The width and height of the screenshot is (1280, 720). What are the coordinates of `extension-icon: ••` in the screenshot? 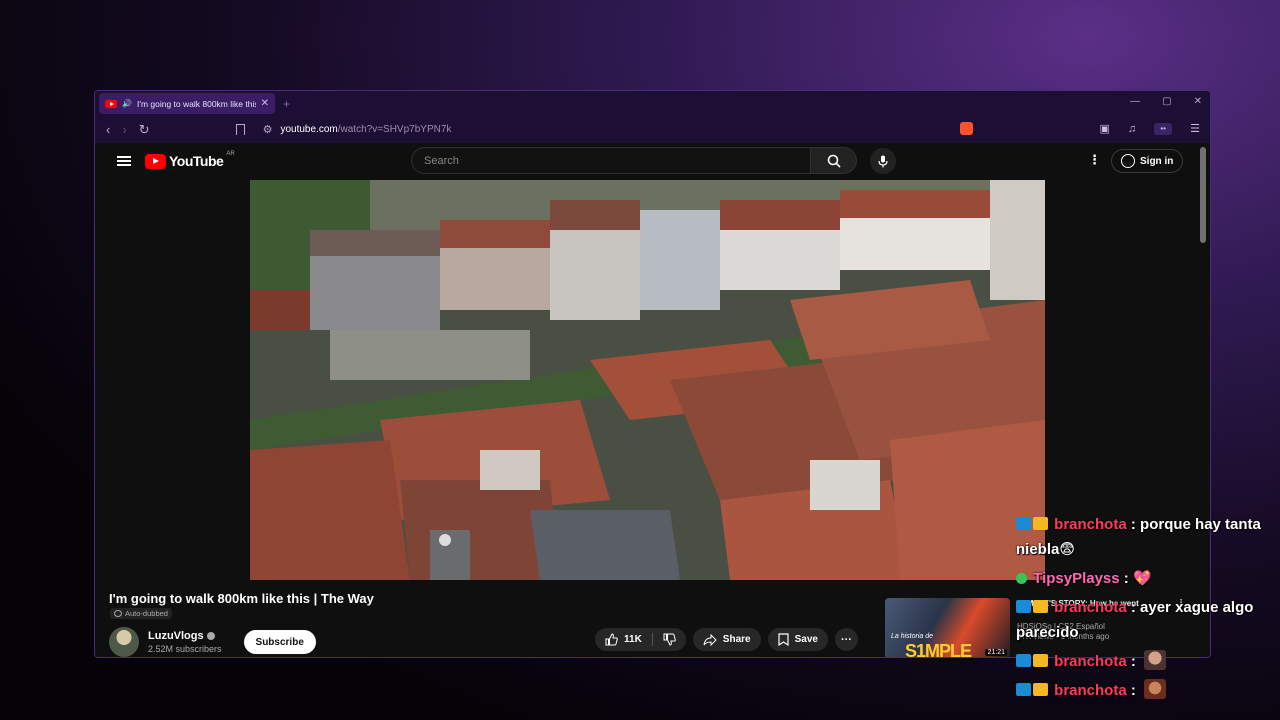 It's located at (1163, 128).